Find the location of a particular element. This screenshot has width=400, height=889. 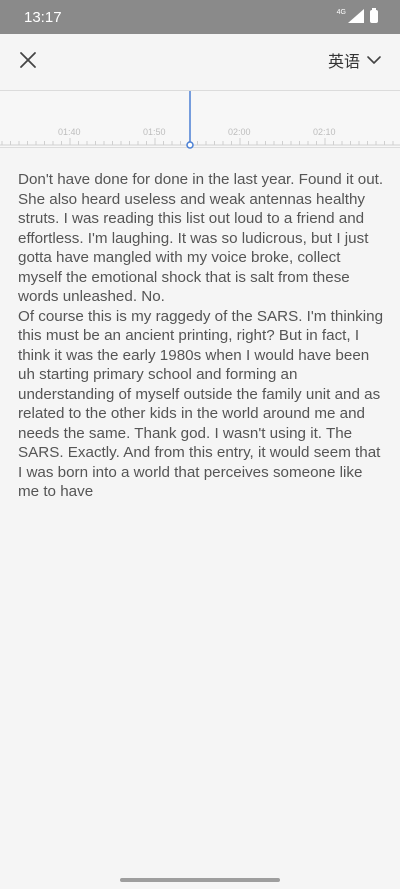

timeline-ruler is located at coordinates (200, 120).